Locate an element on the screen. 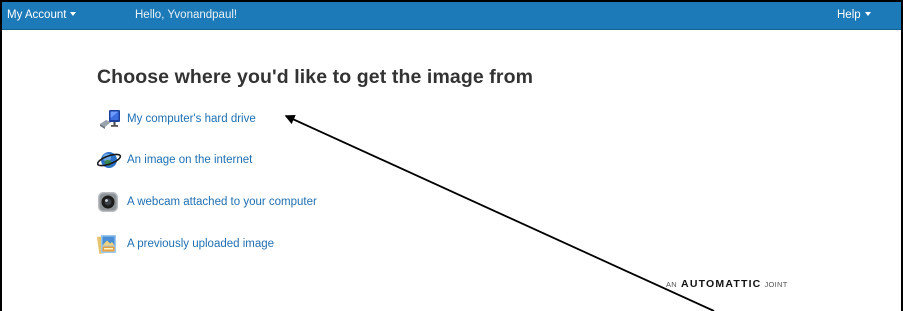 The height and width of the screenshot is (311, 903). option-label: My computer's hard drive is located at coordinates (191, 119).